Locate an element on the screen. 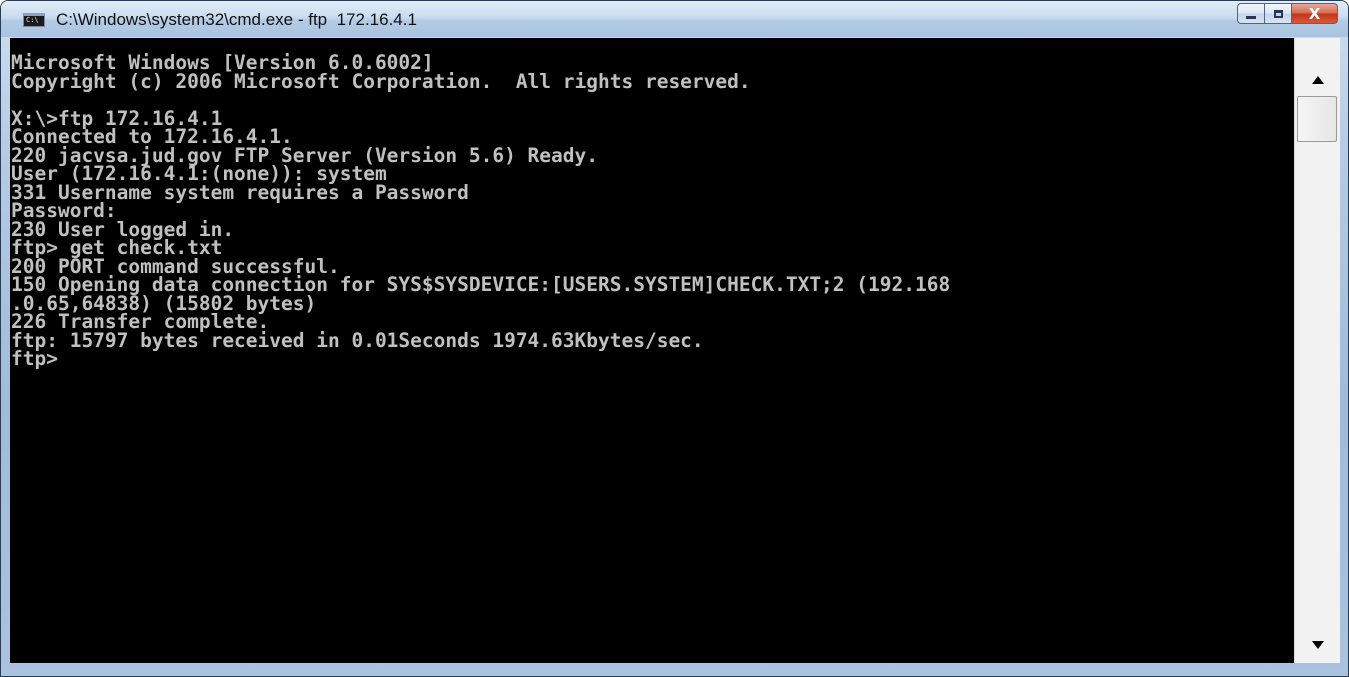  window-controls: X is located at coordinates (1287, 14).